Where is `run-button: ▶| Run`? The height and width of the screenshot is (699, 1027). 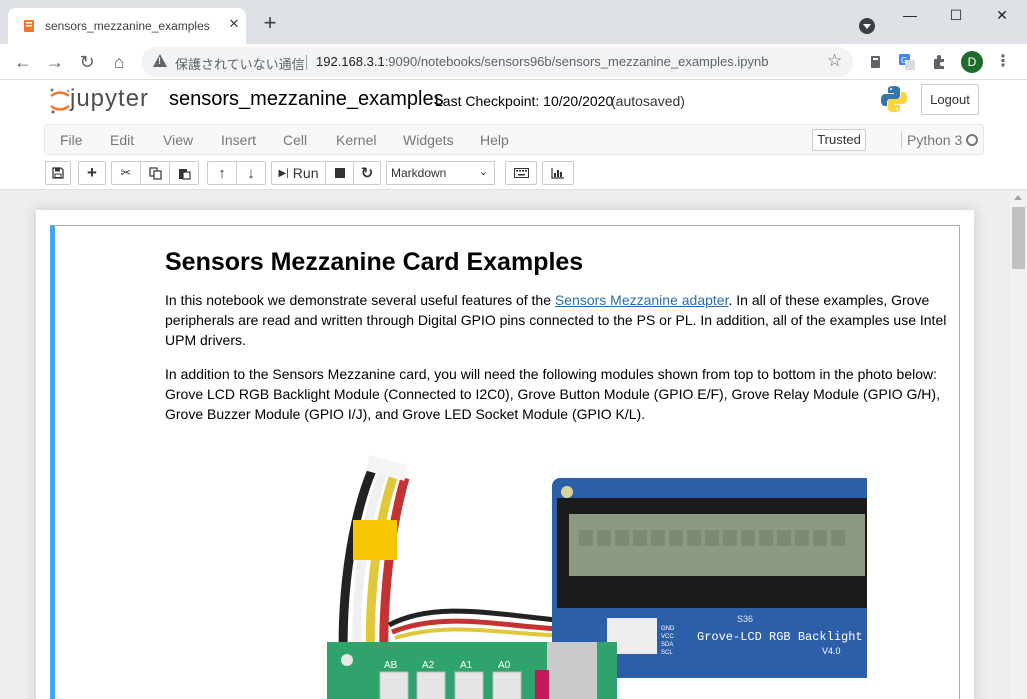 run-button: ▶| Run is located at coordinates (298, 173).